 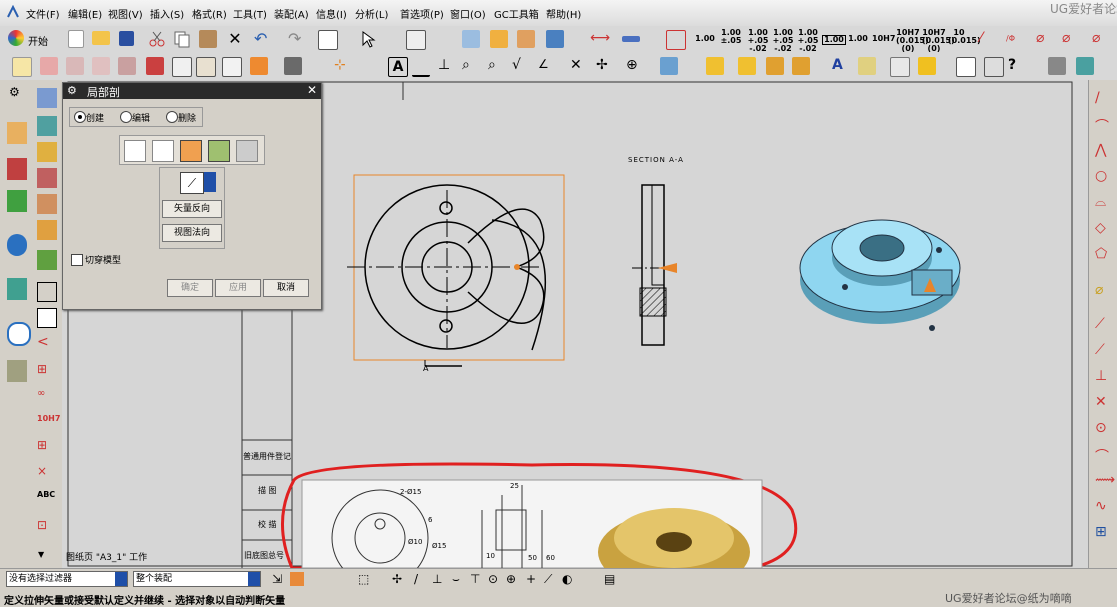 What do you see at coordinates (46, 447) in the screenshot?
I see `left-tool-13-icon: ⊞` at bounding box center [46, 447].